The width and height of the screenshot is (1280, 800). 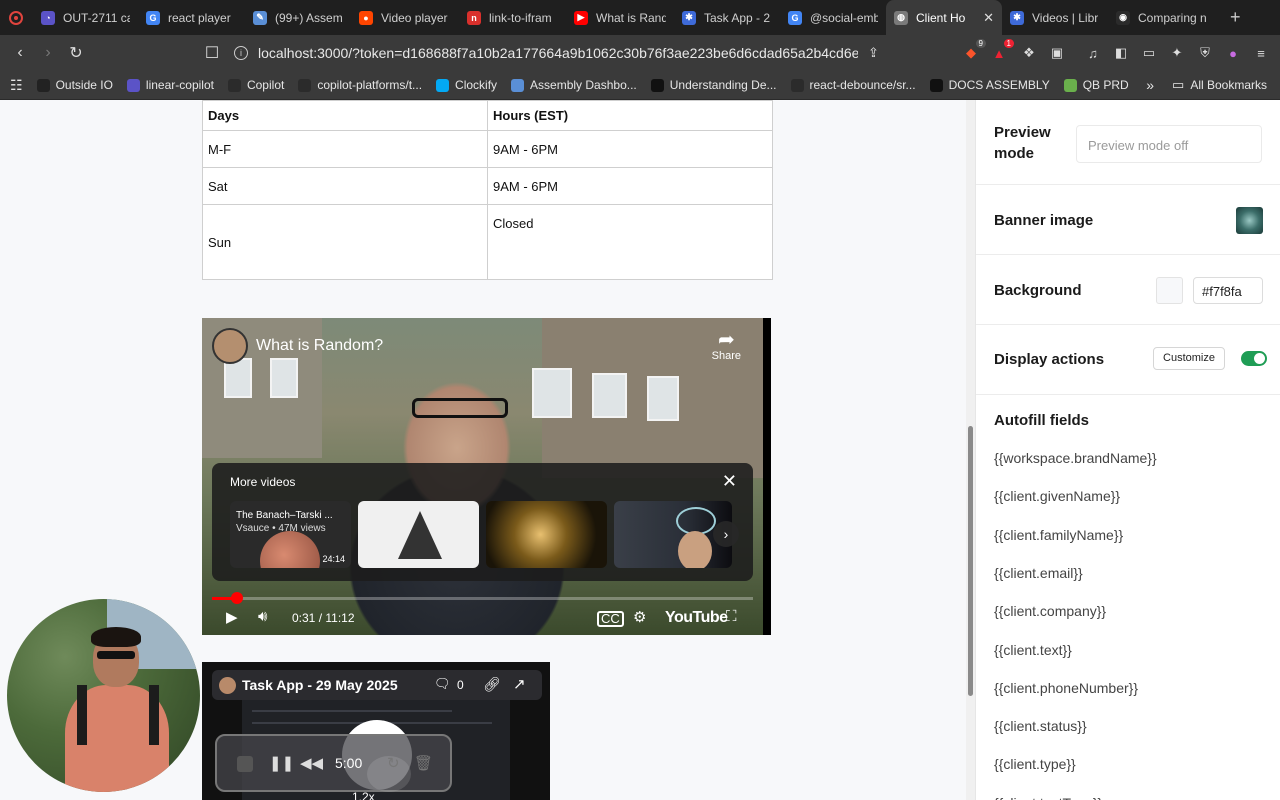 I want to click on site-info-icon: i, so click(x=241, y=53).